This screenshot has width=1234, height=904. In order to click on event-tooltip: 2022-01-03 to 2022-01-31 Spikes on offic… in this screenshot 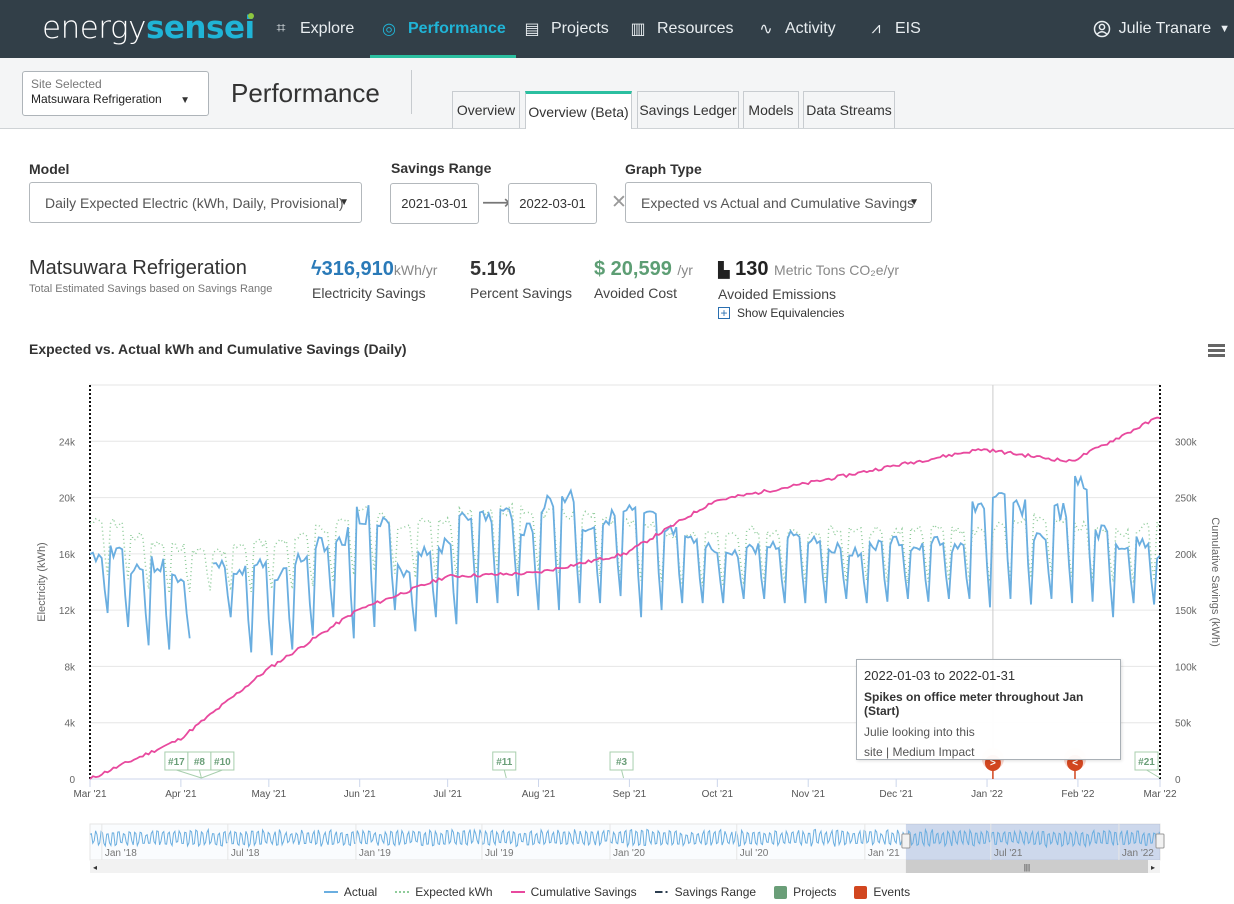, I will do `click(988, 709)`.